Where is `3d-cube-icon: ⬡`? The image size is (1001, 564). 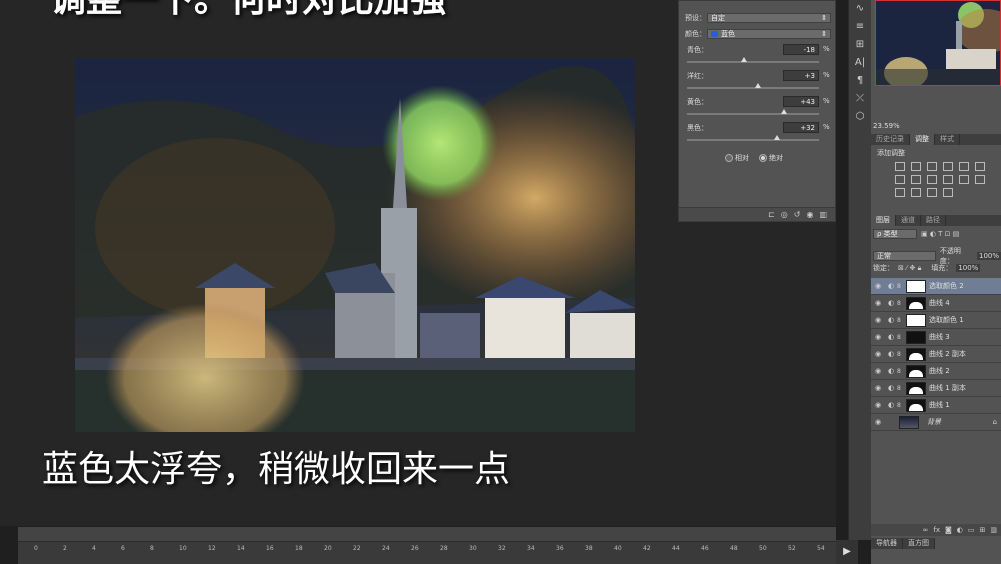 3d-cube-icon: ⬡ is located at coordinates (860, 117).